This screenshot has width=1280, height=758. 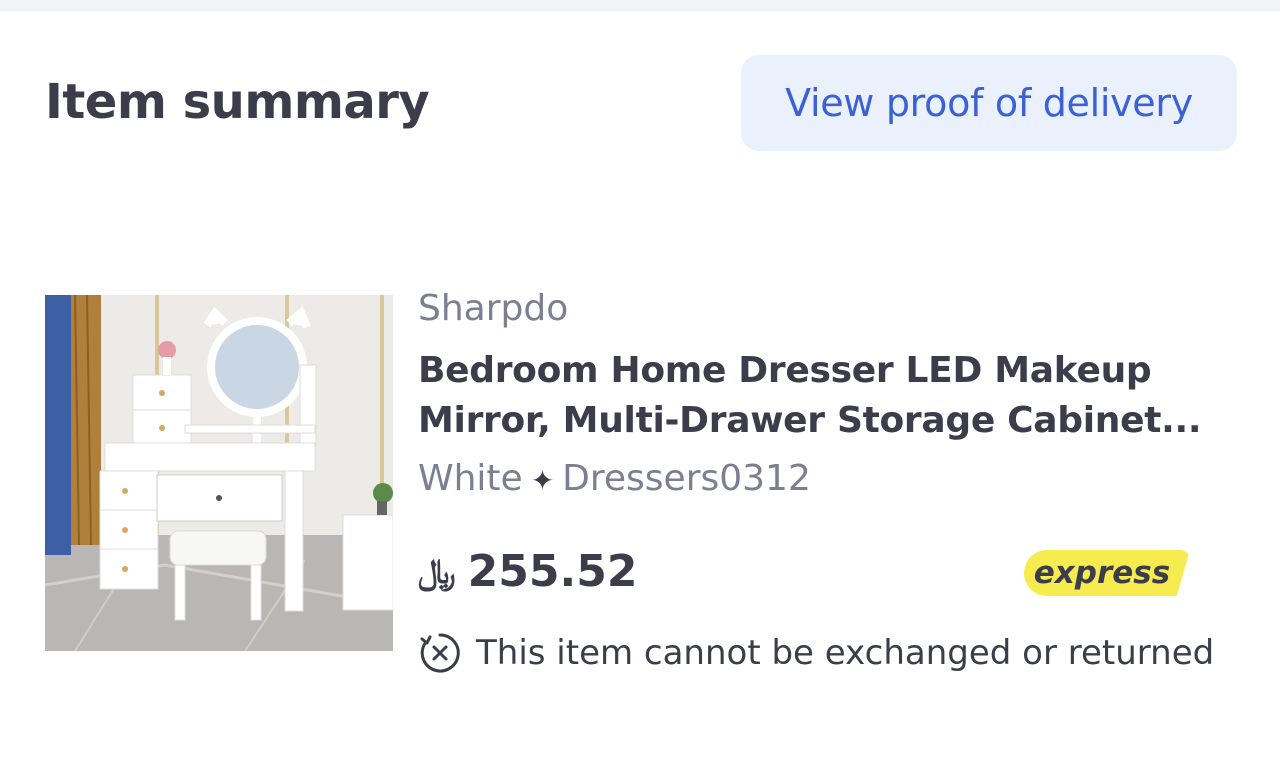 What do you see at coordinates (493, 308) in the screenshot?
I see `brand-name: Sharpdo` at bounding box center [493, 308].